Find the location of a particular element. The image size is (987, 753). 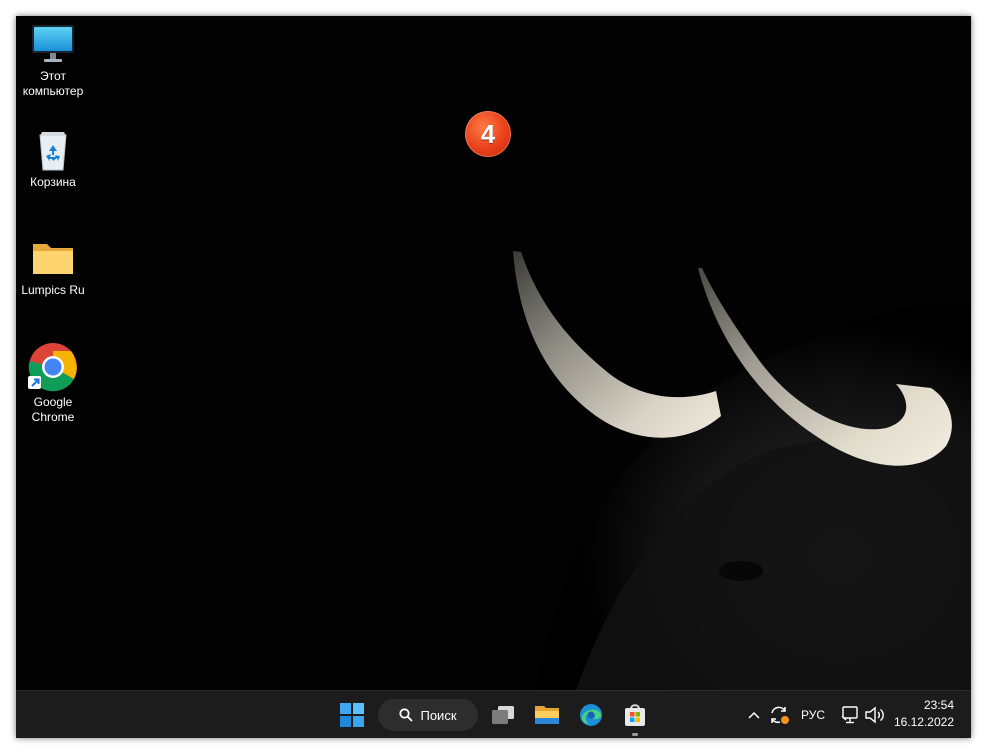

volume-icon is located at coordinates (874, 715).